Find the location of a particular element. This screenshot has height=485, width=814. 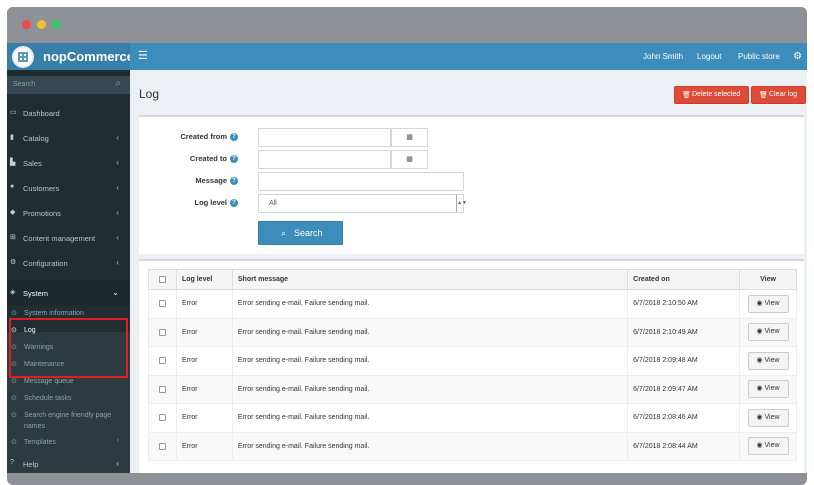

sidebar-subitem-templates: ⊙ Templates ‹ is located at coordinates (68, 442).